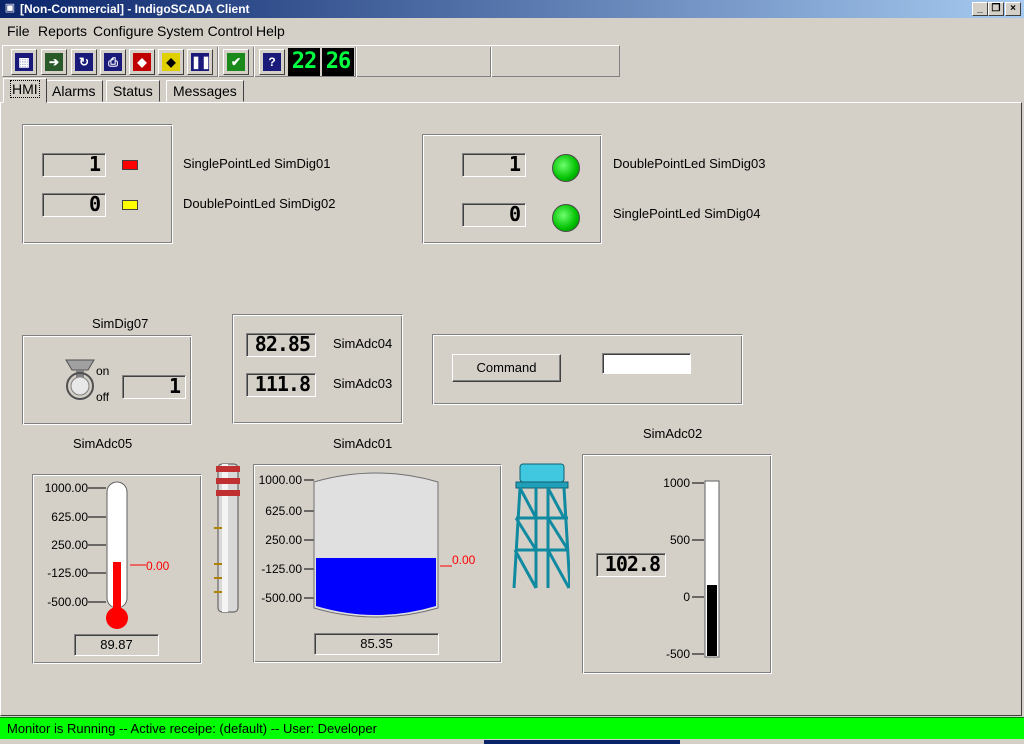 The width and height of the screenshot is (1024, 744). What do you see at coordinates (135, 9) in the screenshot?
I see `window-title: [Non-Commercial] - IndigoSCADA Client` at bounding box center [135, 9].